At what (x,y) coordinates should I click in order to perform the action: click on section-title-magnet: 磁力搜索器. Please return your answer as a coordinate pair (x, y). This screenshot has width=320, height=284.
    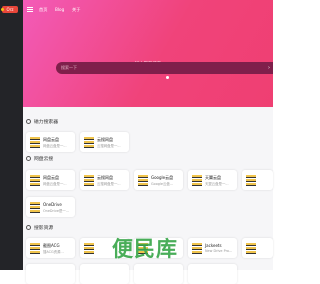
    Looking at the image, I should click on (42, 121).